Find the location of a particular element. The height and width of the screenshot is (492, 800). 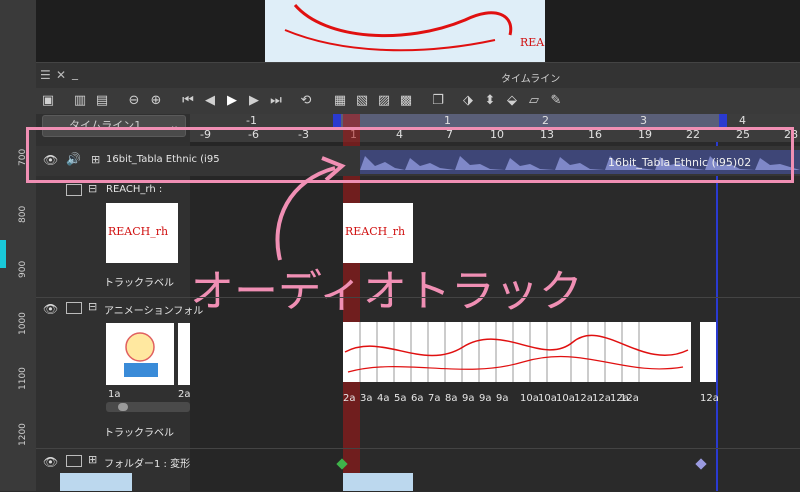

work-area-bar is located at coordinates (531, 120).